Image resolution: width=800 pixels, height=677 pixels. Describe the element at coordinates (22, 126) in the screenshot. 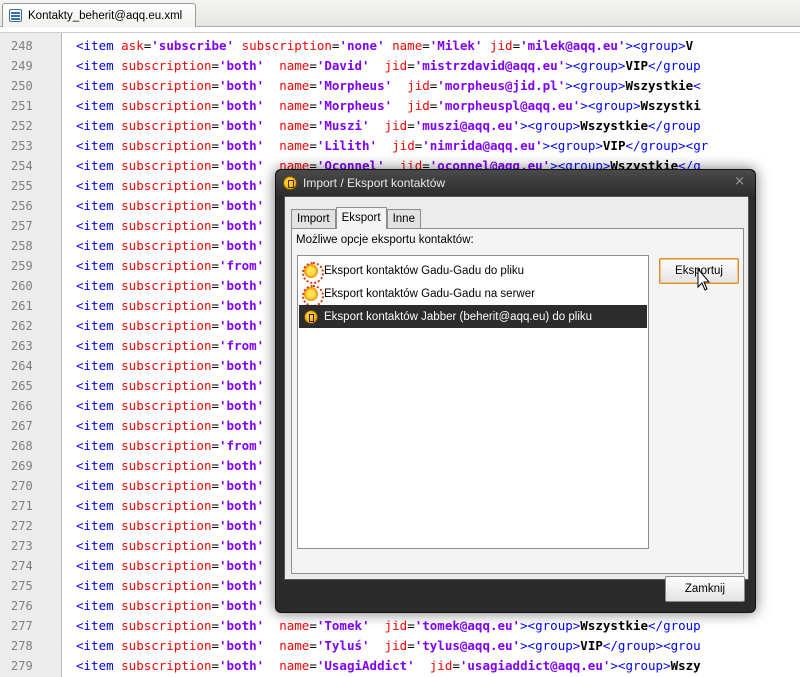

I see `line-number: 252` at that location.